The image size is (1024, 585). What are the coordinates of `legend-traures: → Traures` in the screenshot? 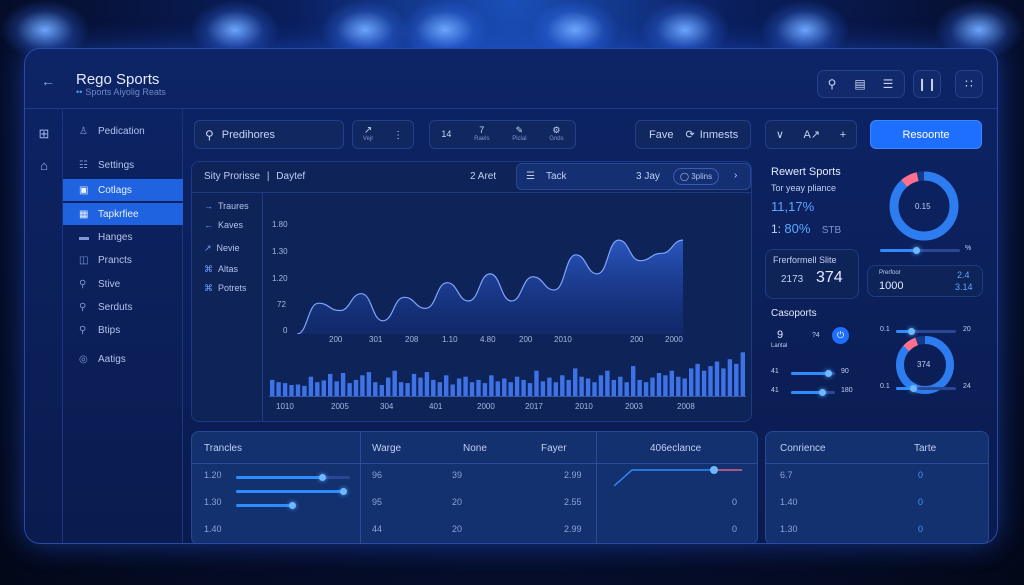 It's located at (226, 206).